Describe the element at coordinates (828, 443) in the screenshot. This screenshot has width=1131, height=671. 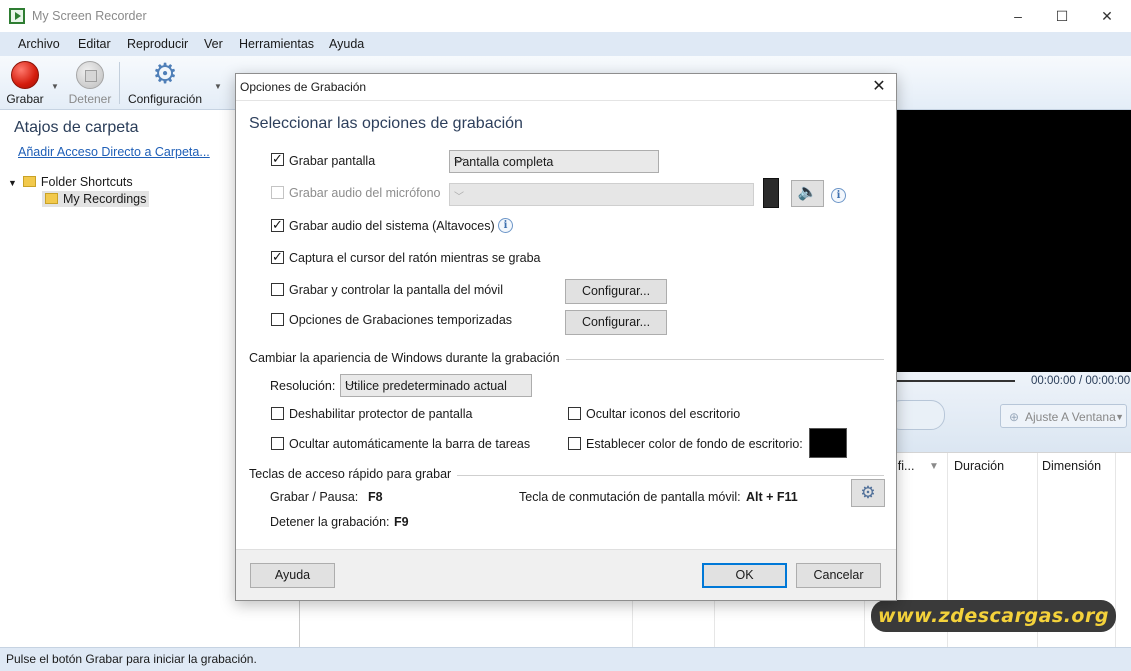
I see `desktop-bg-color-swatch` at that location.